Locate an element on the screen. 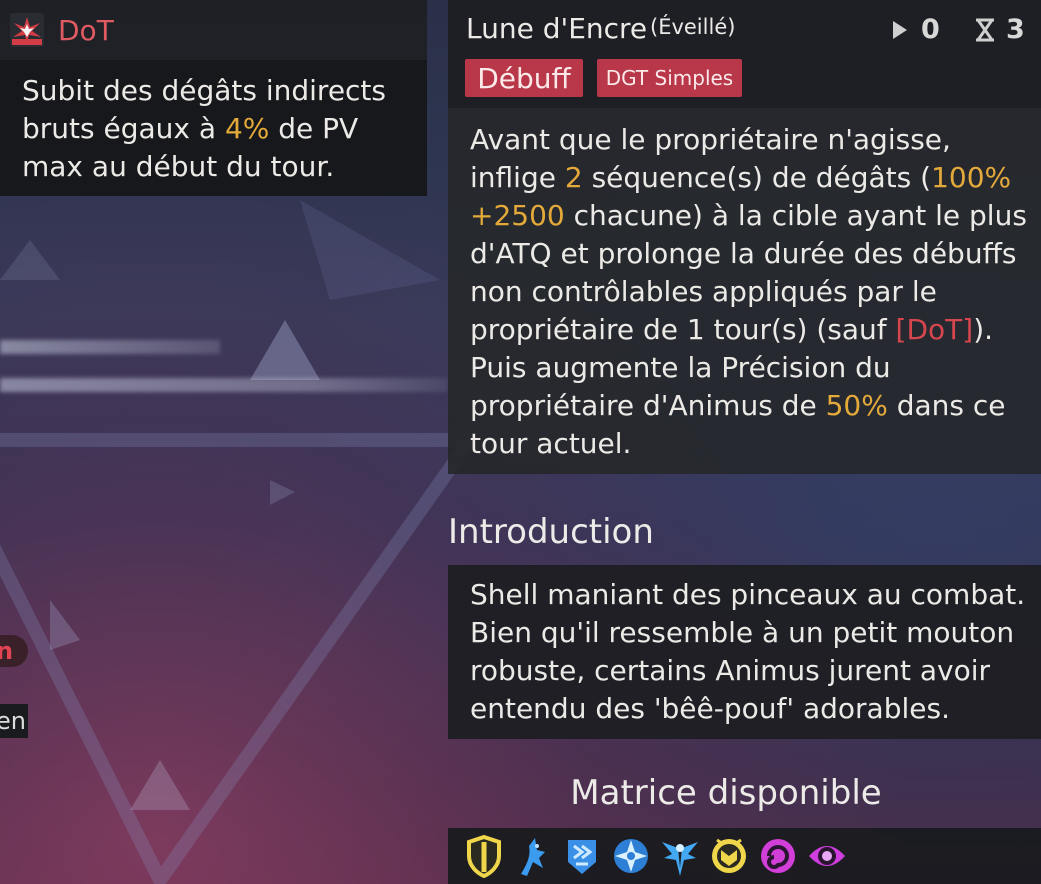  hourglass-icon is located at coordinates (985, 29).